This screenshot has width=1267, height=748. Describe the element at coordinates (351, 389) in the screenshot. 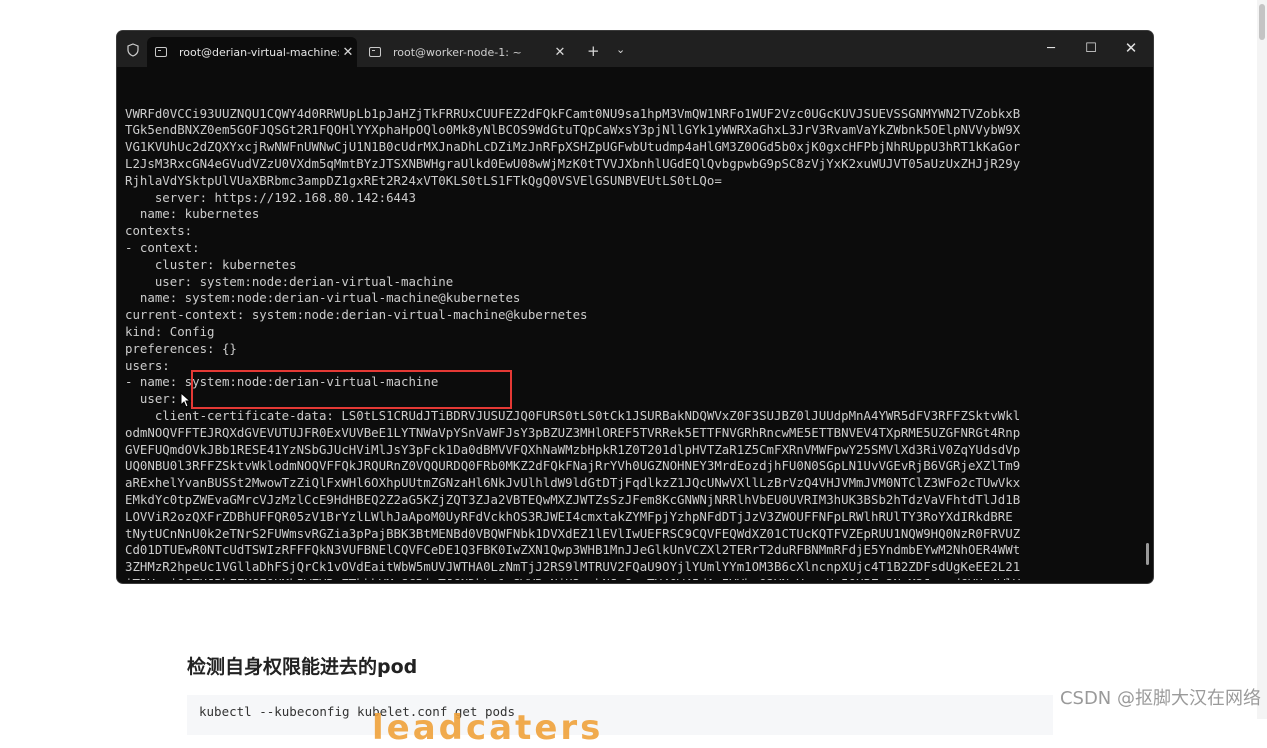

I see `highlight-annotation` at that location.